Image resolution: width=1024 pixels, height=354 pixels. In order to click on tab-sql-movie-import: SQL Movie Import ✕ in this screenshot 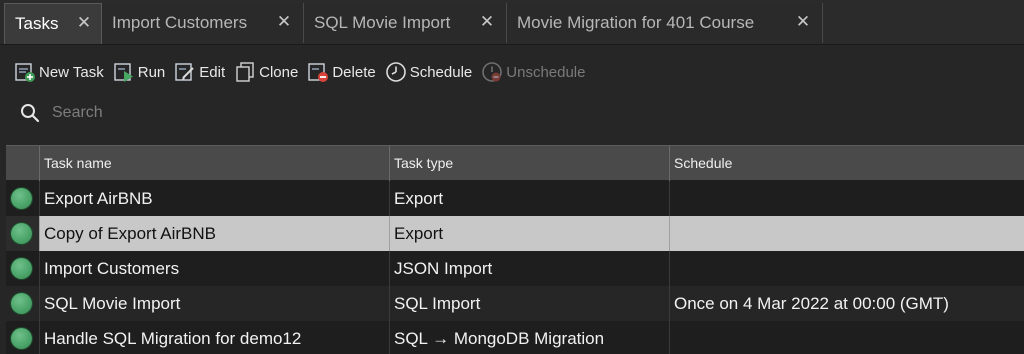, I will do `click(405, 23)`.